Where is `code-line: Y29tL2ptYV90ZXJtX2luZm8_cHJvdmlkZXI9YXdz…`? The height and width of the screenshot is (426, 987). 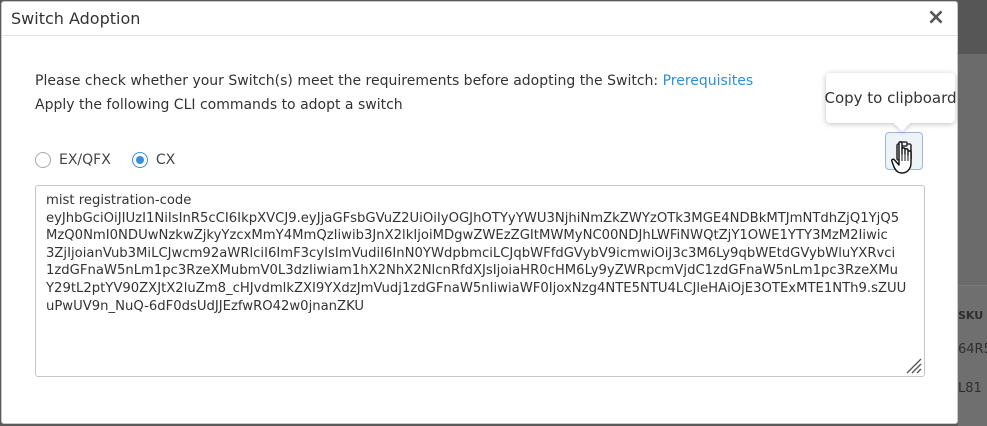
code-line: Y29tL2ptYV90ZXJtX2luZm8_cHJvdmlkZXI9YXdz… is located at coordinates (476, 288).